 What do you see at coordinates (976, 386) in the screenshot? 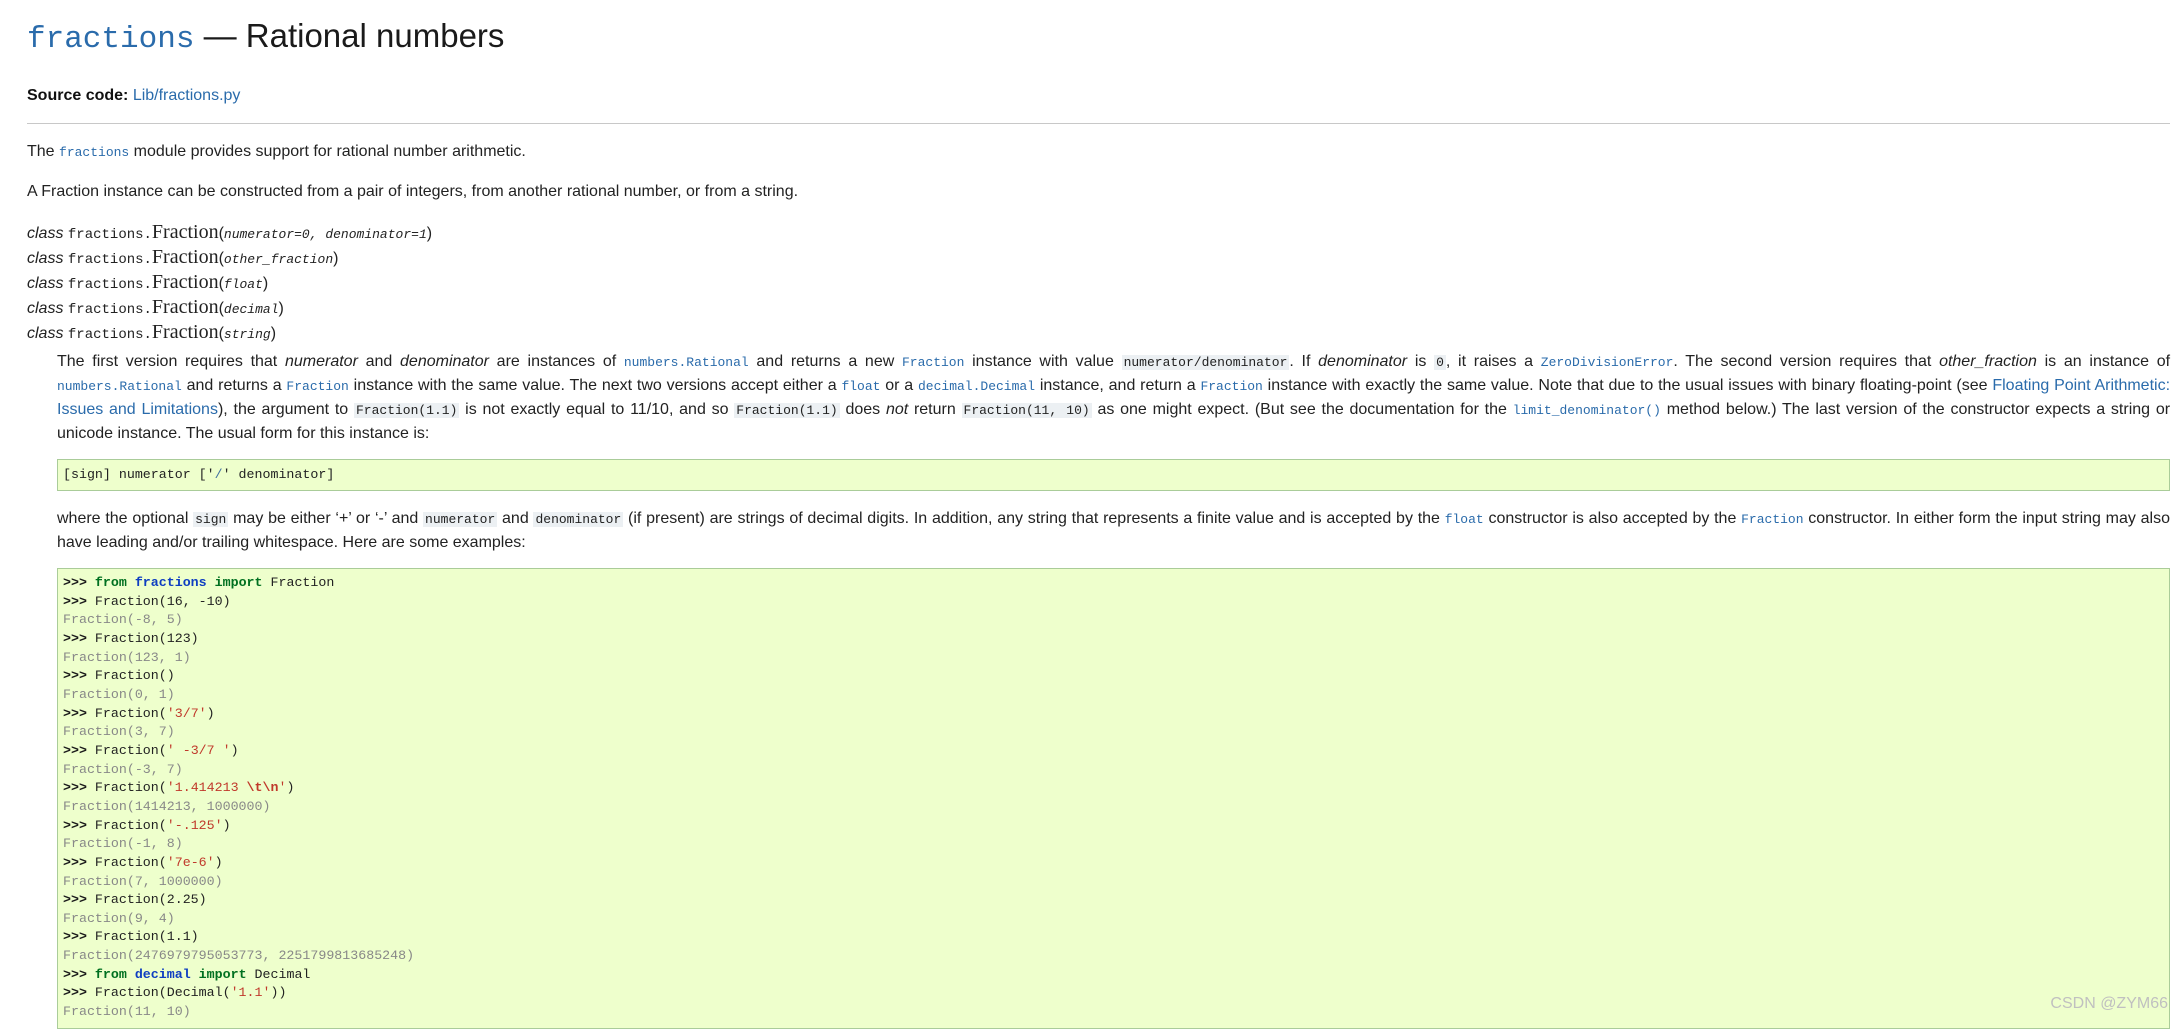
I see `decimal-link: decimal.Decimal` at bounding box center [976, 386].